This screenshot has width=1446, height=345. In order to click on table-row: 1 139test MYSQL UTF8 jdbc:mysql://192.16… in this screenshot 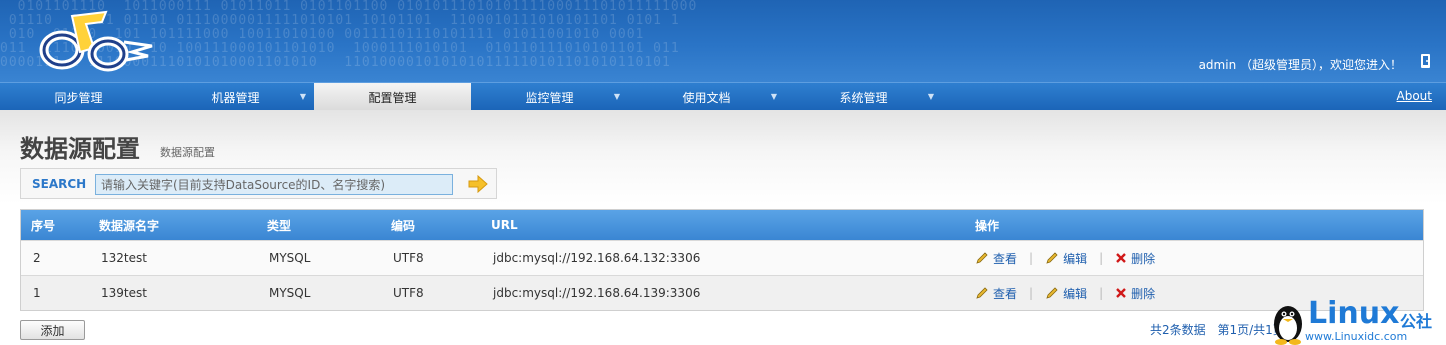, I will do `click(722, 292)`.